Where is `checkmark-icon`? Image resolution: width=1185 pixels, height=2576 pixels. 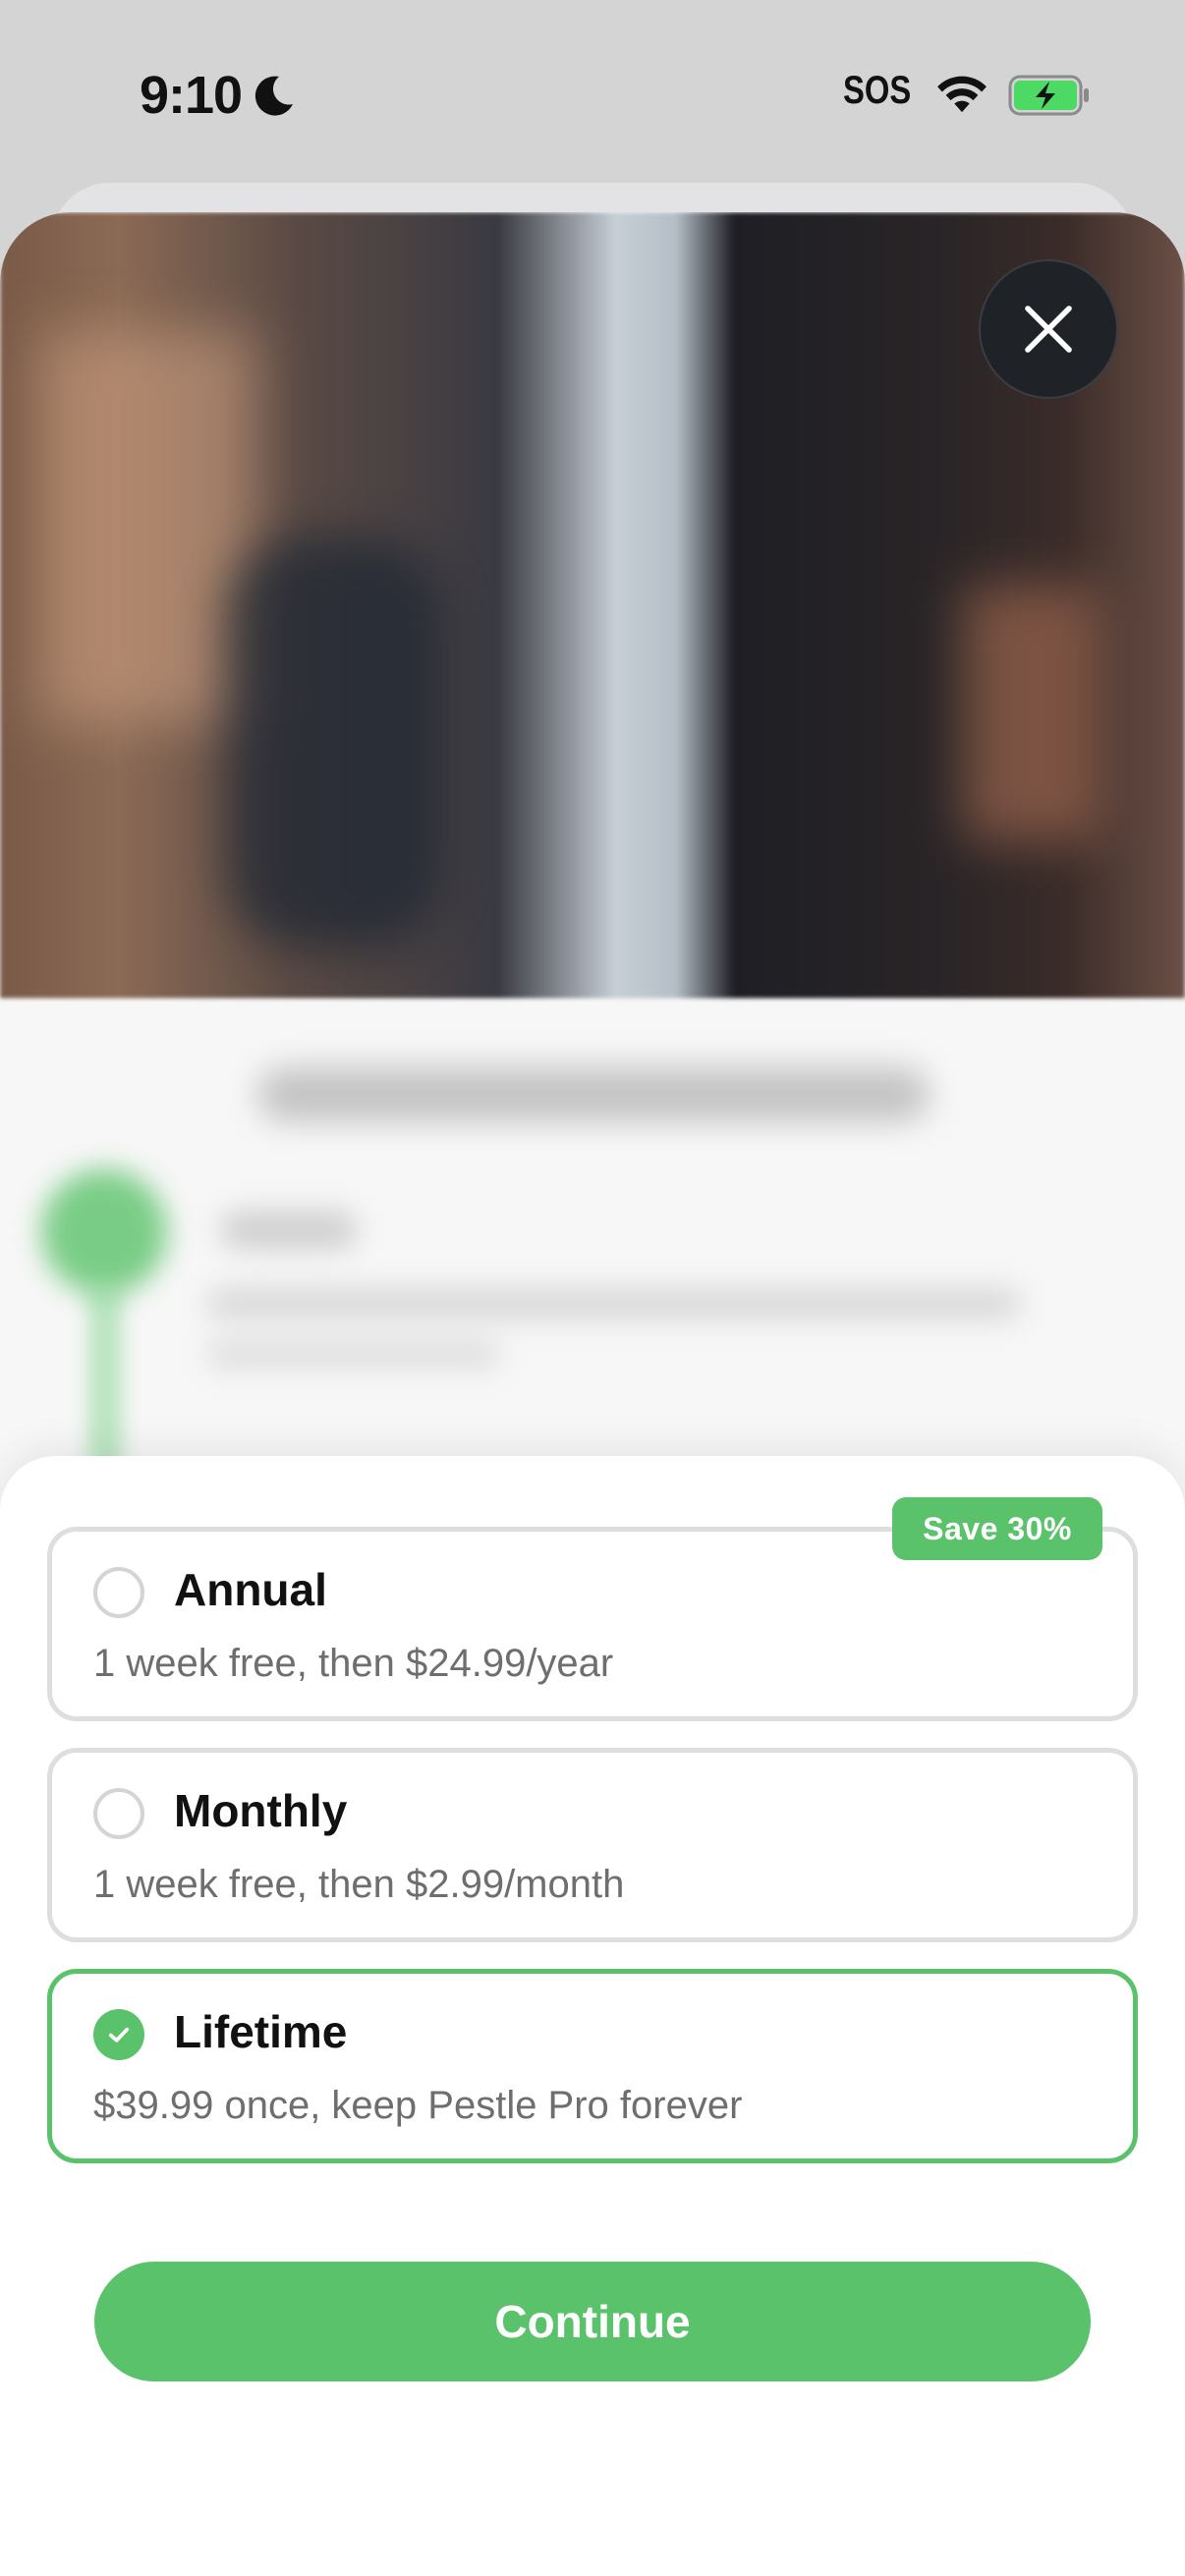
checkmark-icon is located at coordinates (119, 2035).